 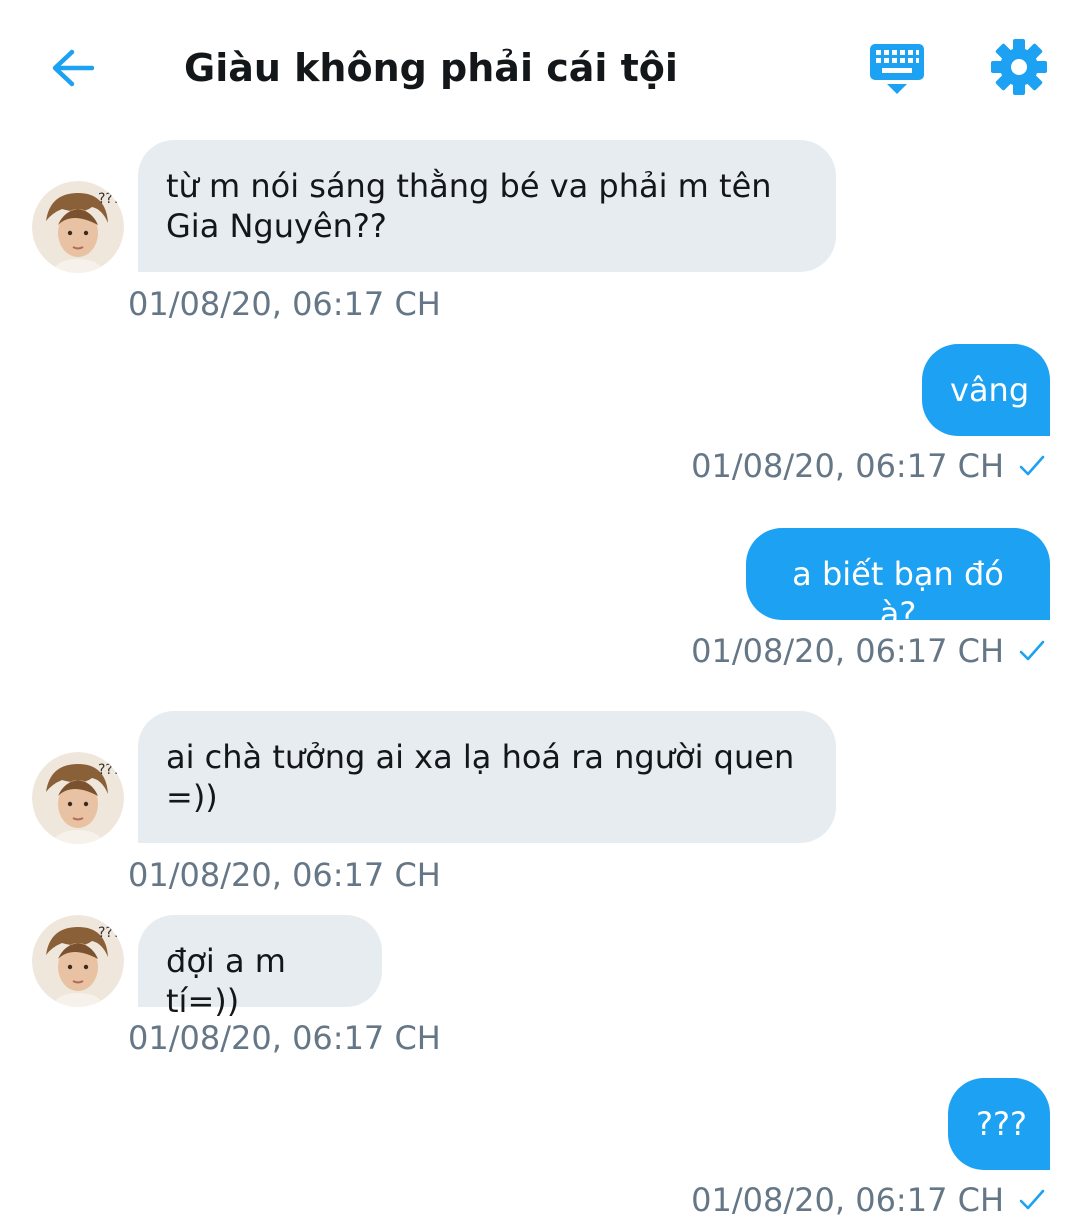 I want to click on keyboard-icon, so click(x=897, y=69).